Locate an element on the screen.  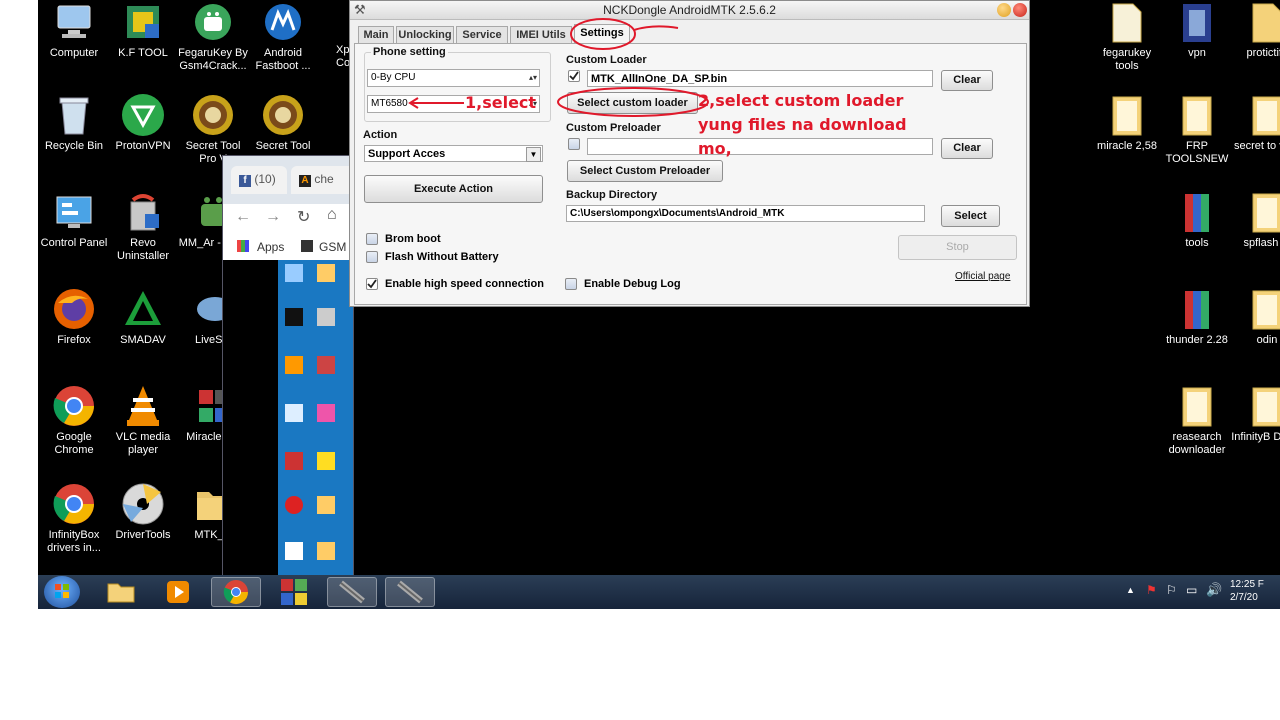
show-hidden-icons-icon: ▲ is located at coordinates (1130, 590).